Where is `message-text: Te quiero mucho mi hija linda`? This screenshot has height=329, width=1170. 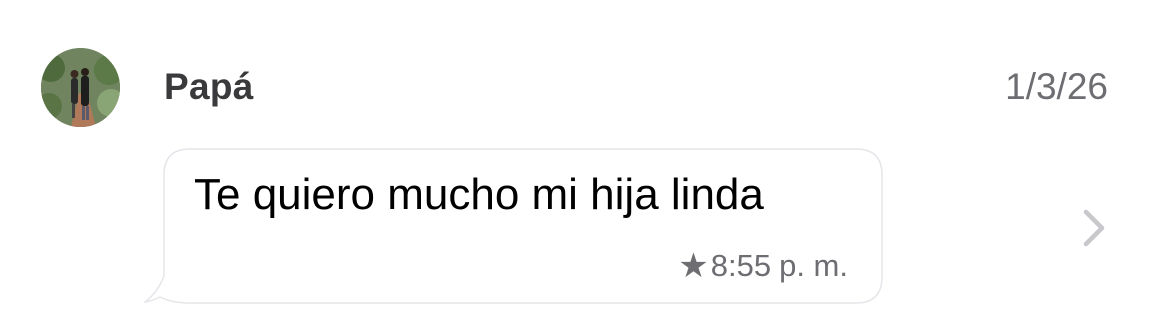 message-text: Te quiero mucho mi hija linda is located at coordinates (479, 194).